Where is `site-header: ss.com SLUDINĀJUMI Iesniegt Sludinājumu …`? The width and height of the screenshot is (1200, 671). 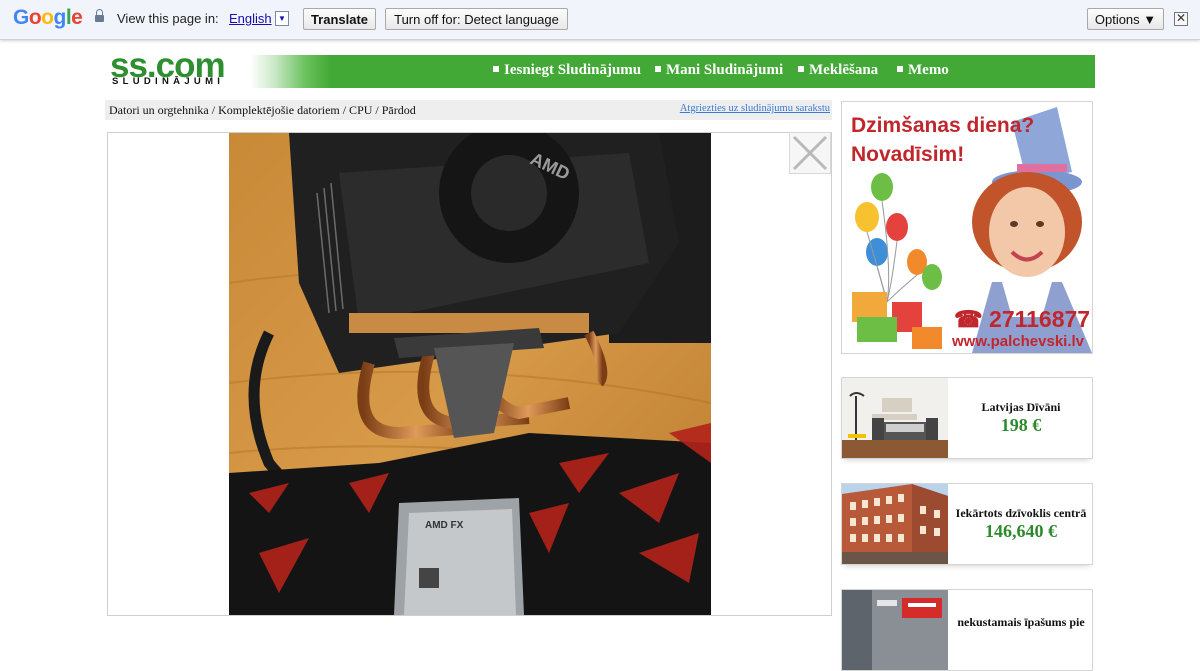
site-header: ss.com SLUDINĀJUMI Iesniegt Sludinājumu … is located at coordinates (601, 68).